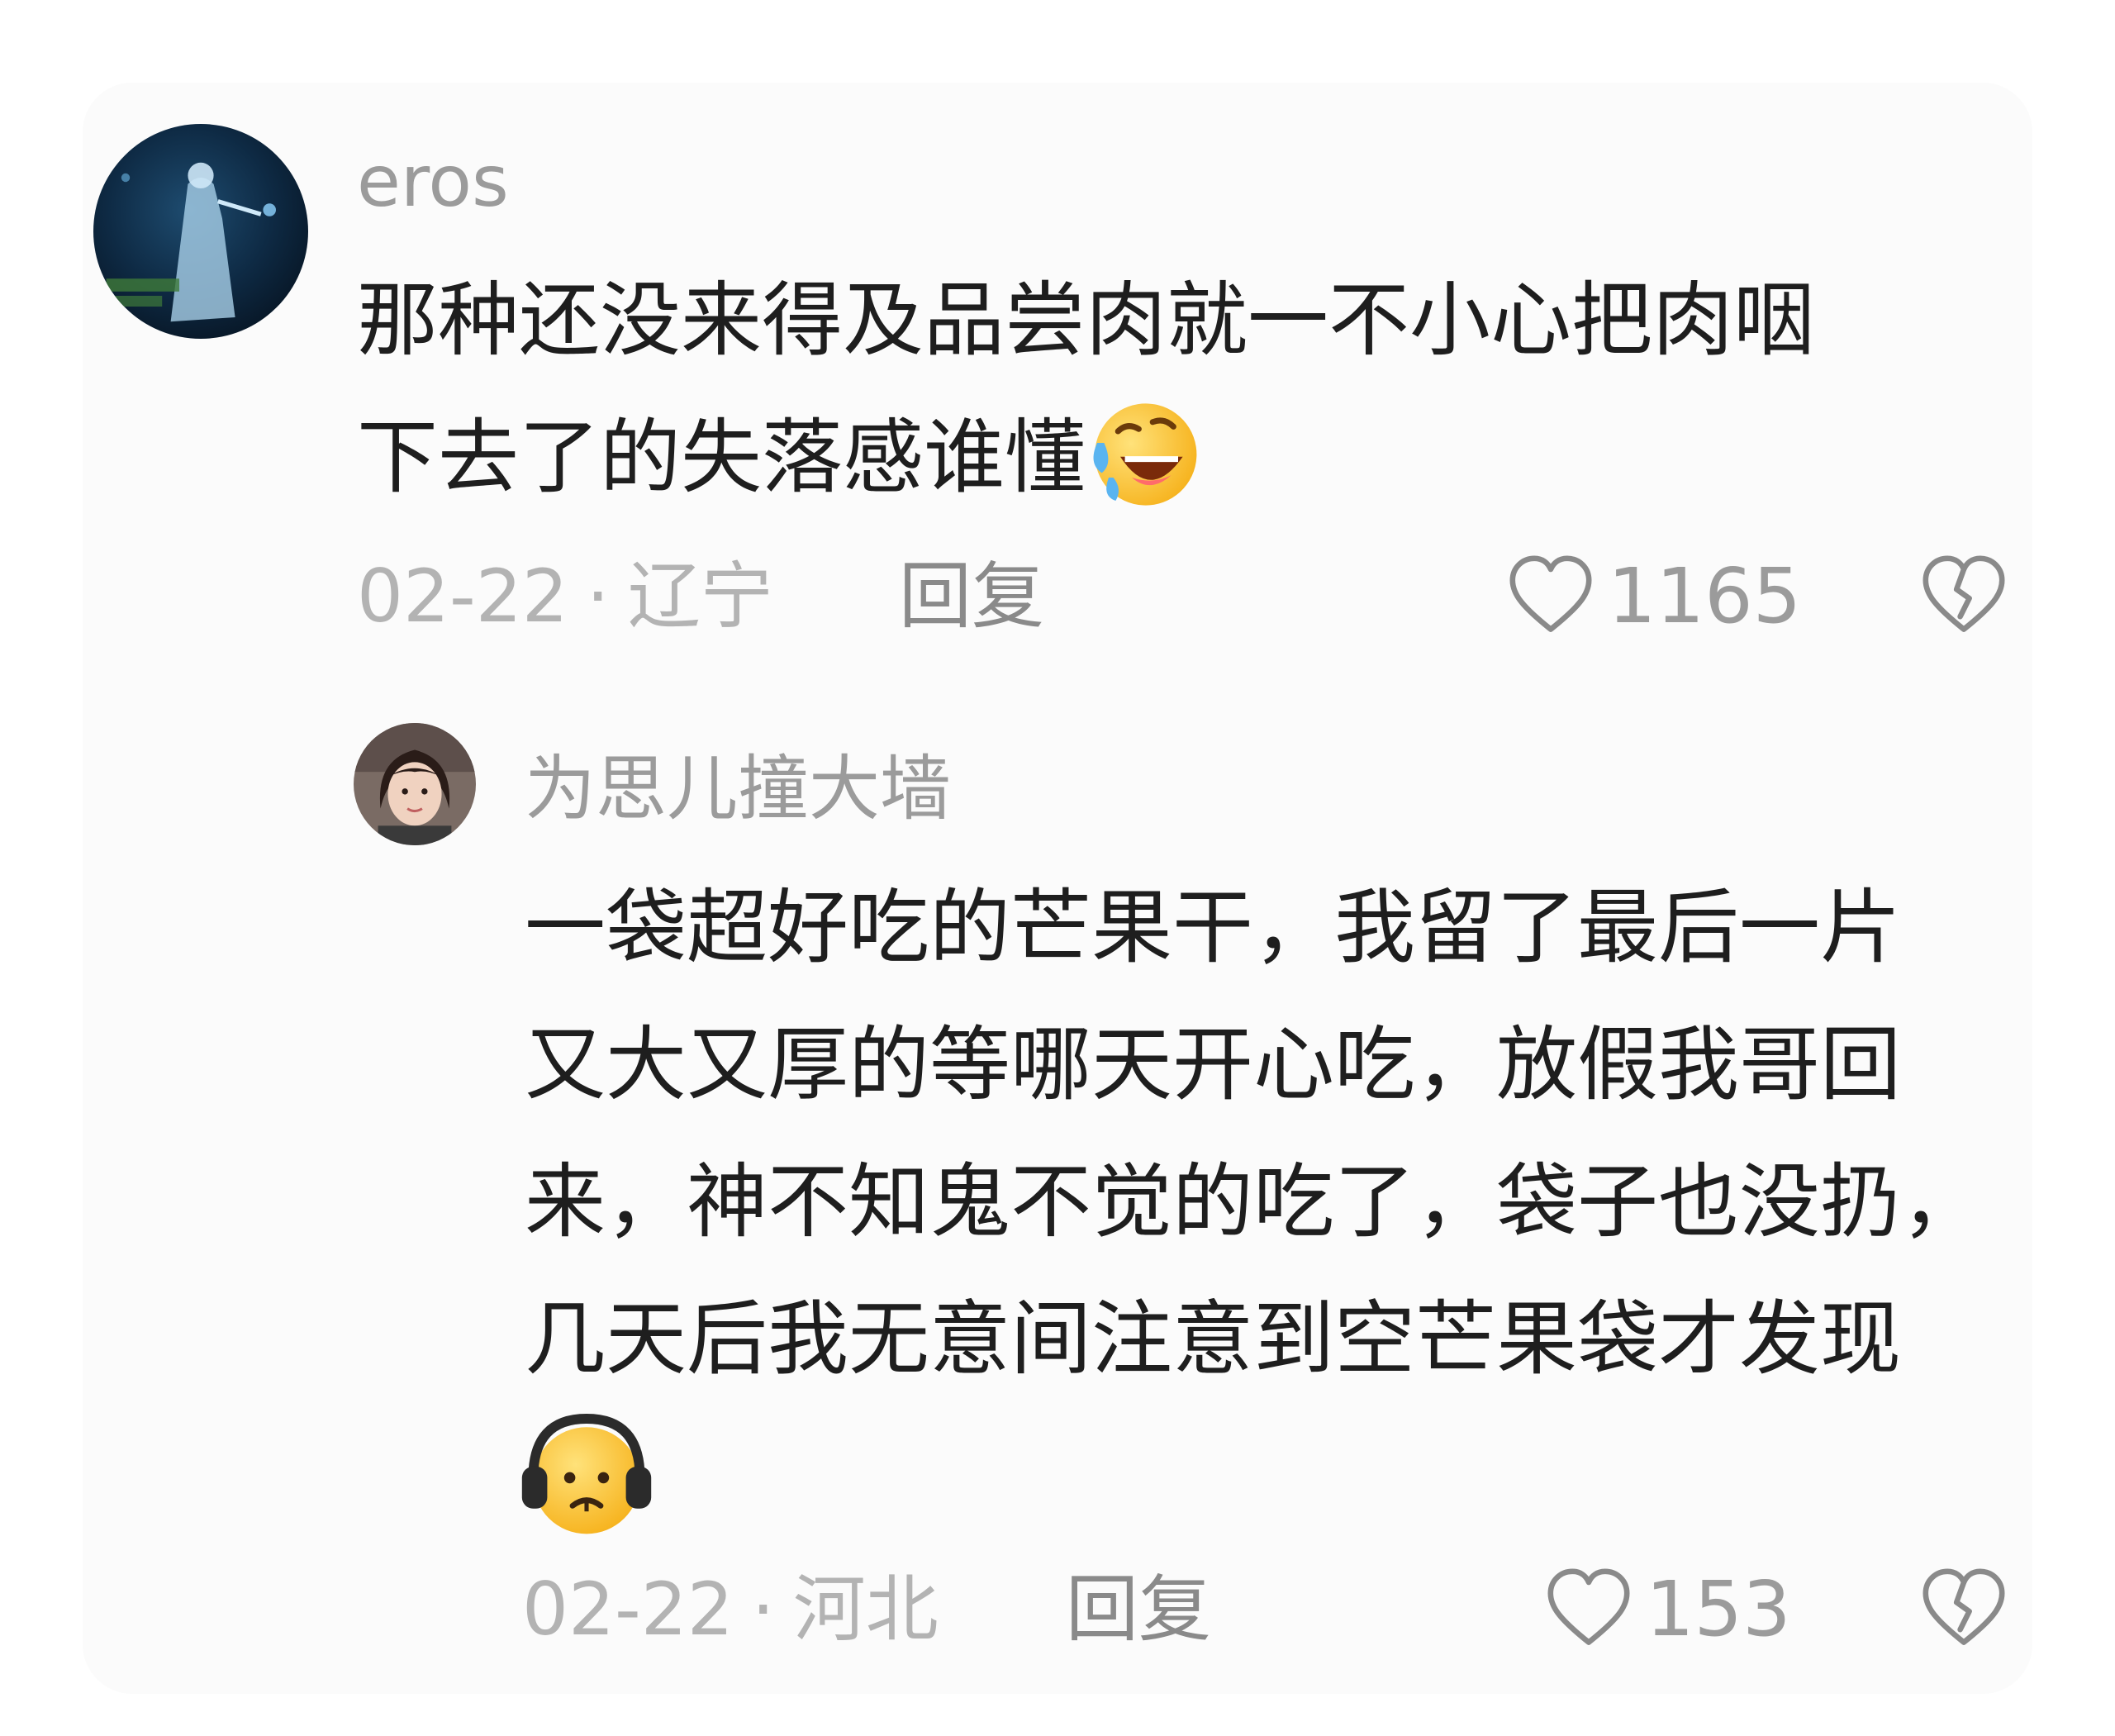 The height and width of the screenshot is (1736, 2115). I want to click on comment-line-with-emoji: 下去了的失落感谁懂, so click(1085, 457).